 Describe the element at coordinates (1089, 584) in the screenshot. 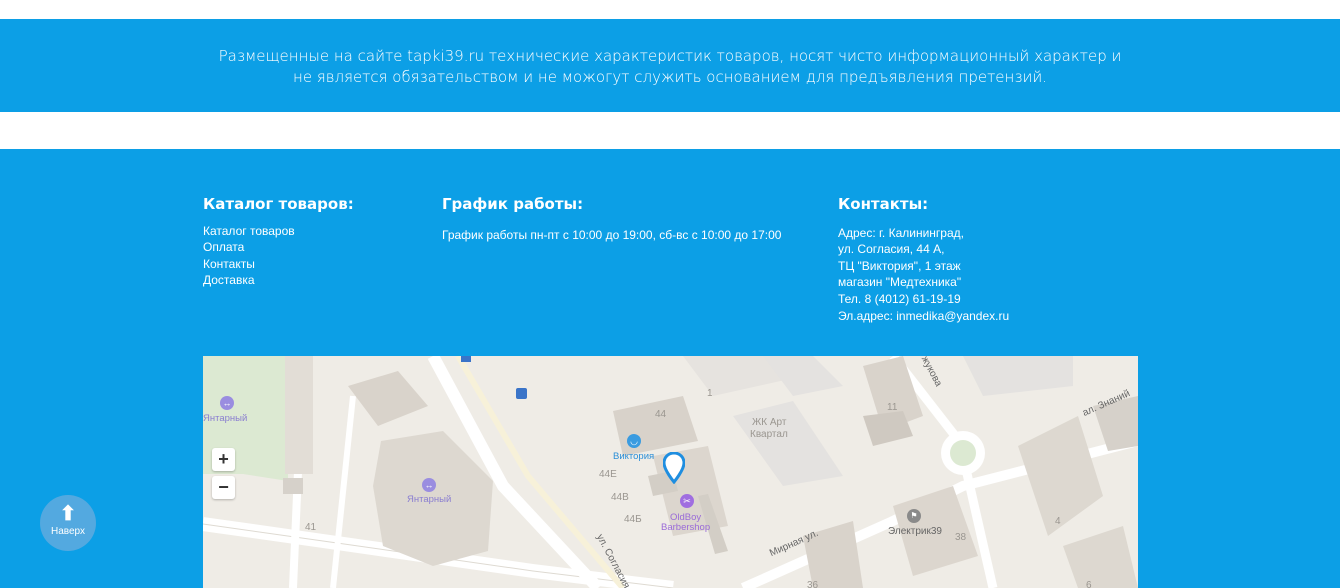

I see `building-6: 6` at that location.